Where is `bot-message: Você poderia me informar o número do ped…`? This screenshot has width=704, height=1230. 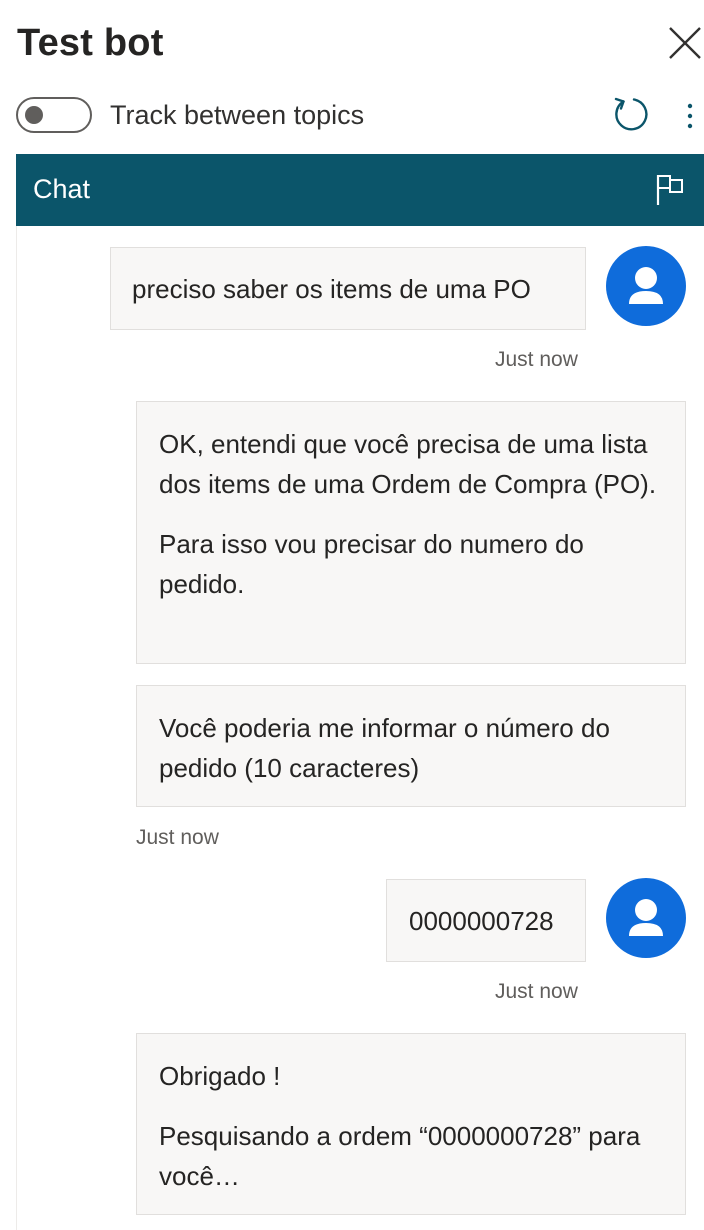 bot-message: Você poderia me informar o número do ped… is located at coordinates (411, 746).